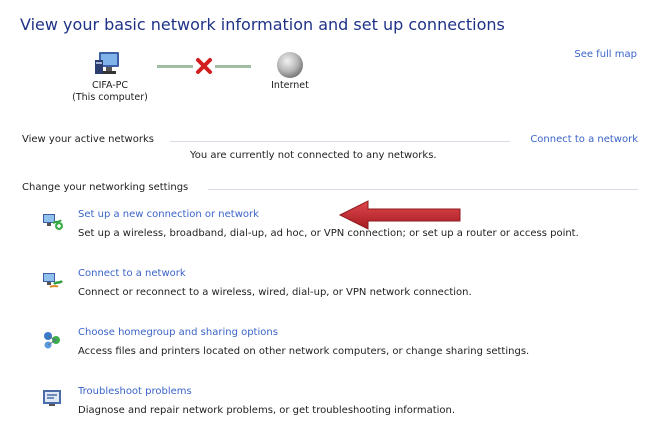  I want to click on computer-icon, so click(107, 63).